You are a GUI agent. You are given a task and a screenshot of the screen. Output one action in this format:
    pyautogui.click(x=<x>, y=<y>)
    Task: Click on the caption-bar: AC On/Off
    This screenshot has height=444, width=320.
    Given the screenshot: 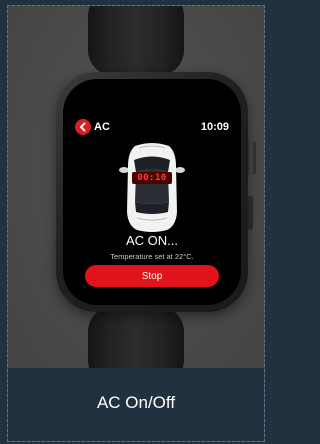 What is the action you would take?
    pyautogui.click(x=136, y=404)
    